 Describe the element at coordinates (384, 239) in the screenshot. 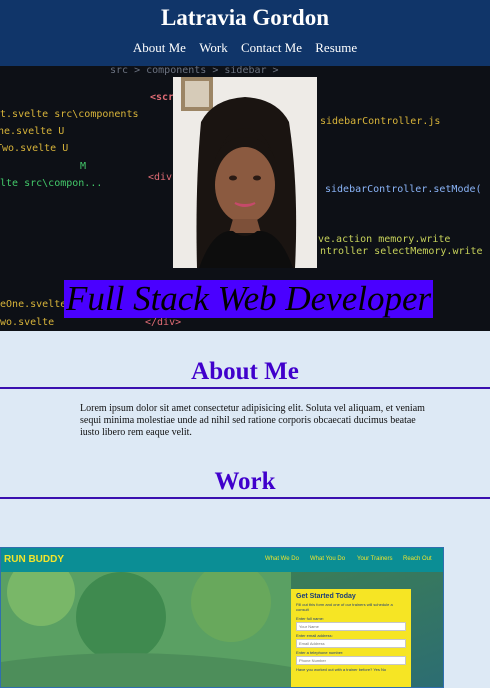

I see `code-line: ve.action memory.write` at that location.